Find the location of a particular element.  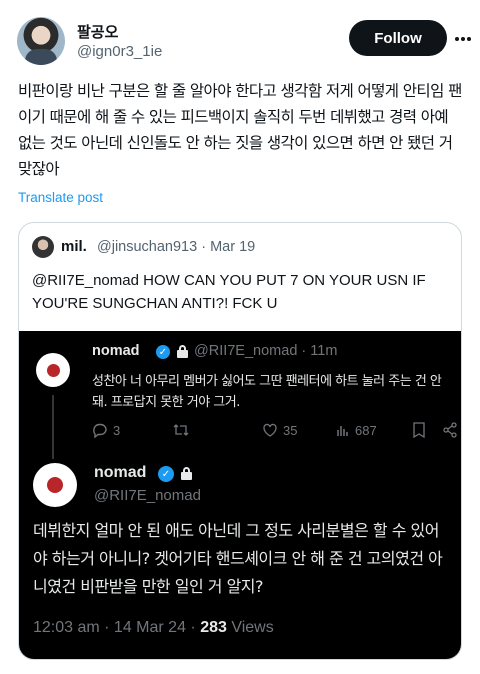

user-handle: @ign0r3_1ie is located at coordinates (119, 51).